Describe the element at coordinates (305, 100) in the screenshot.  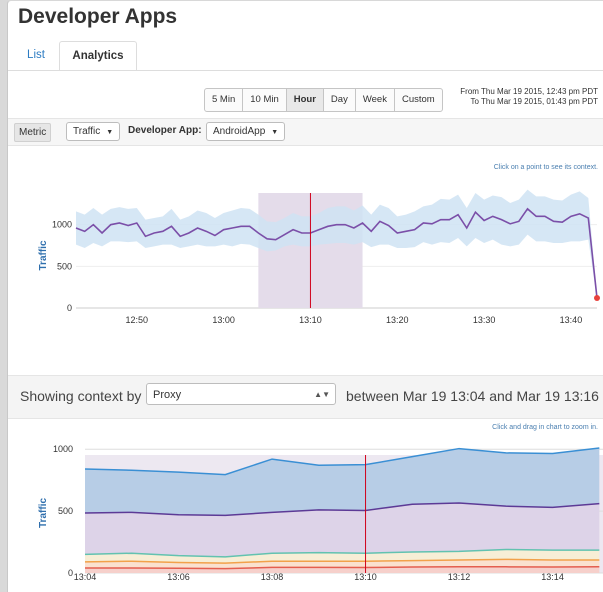
I see `range-hour-button: Hour` at that location.